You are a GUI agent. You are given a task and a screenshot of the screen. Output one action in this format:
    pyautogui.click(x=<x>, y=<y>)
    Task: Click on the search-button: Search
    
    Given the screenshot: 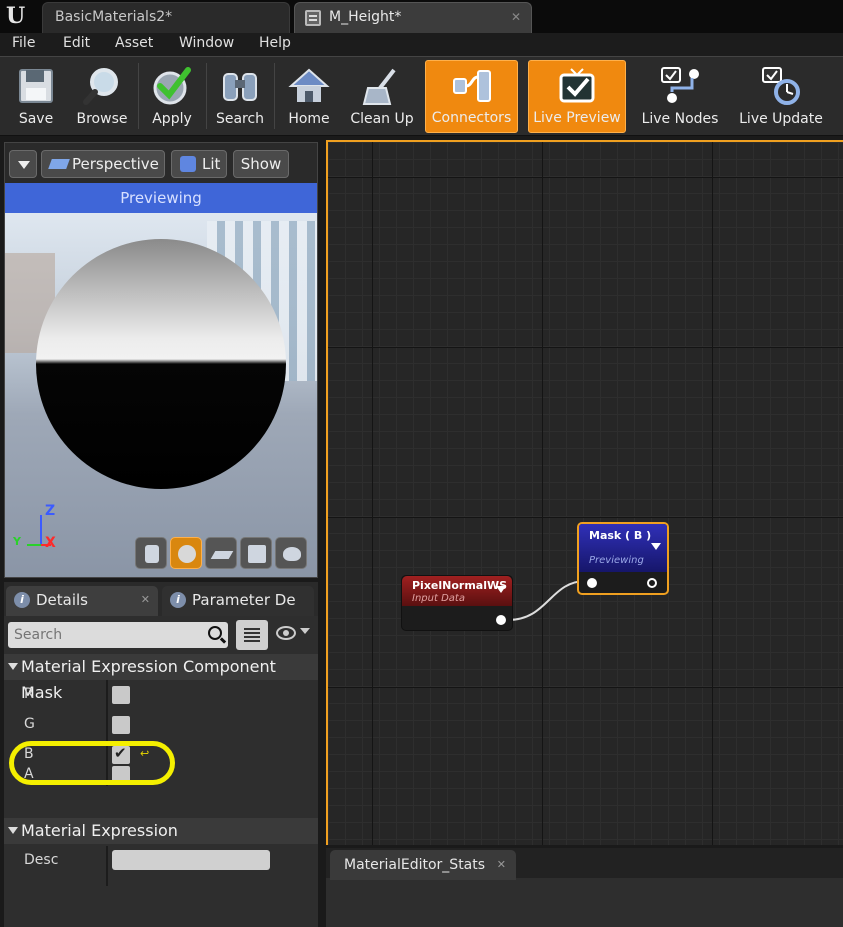 What is the action you would take?
    pyautogui.click(x=240, y=96)
    